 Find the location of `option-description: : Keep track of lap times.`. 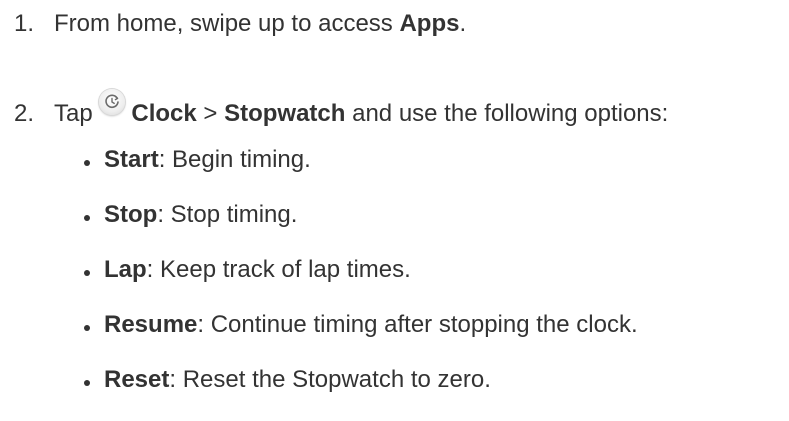

option-description: : Keep track of lap times. is located at coordinates (278, 269).